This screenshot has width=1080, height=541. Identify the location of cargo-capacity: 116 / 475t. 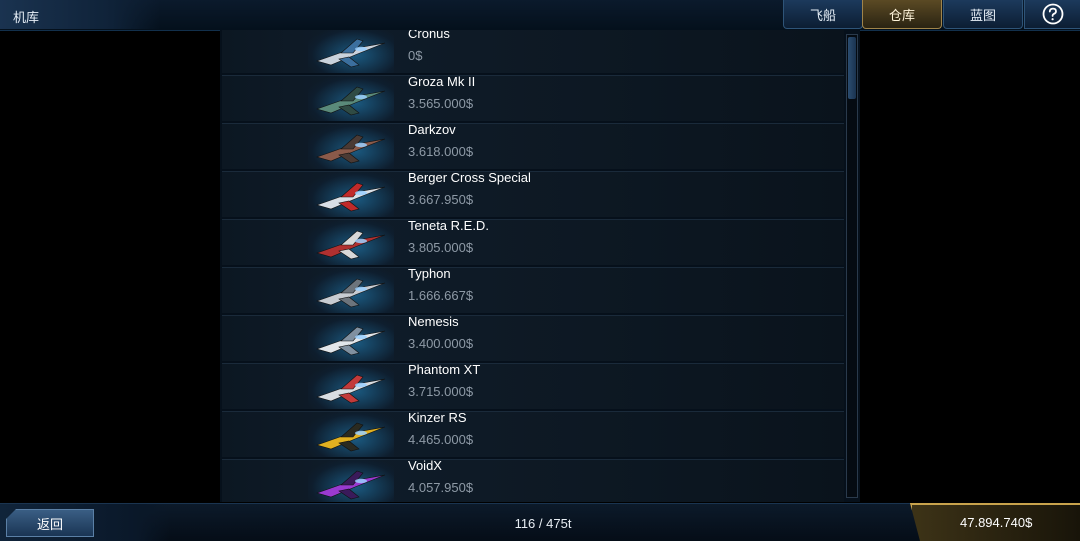
(543, 523).